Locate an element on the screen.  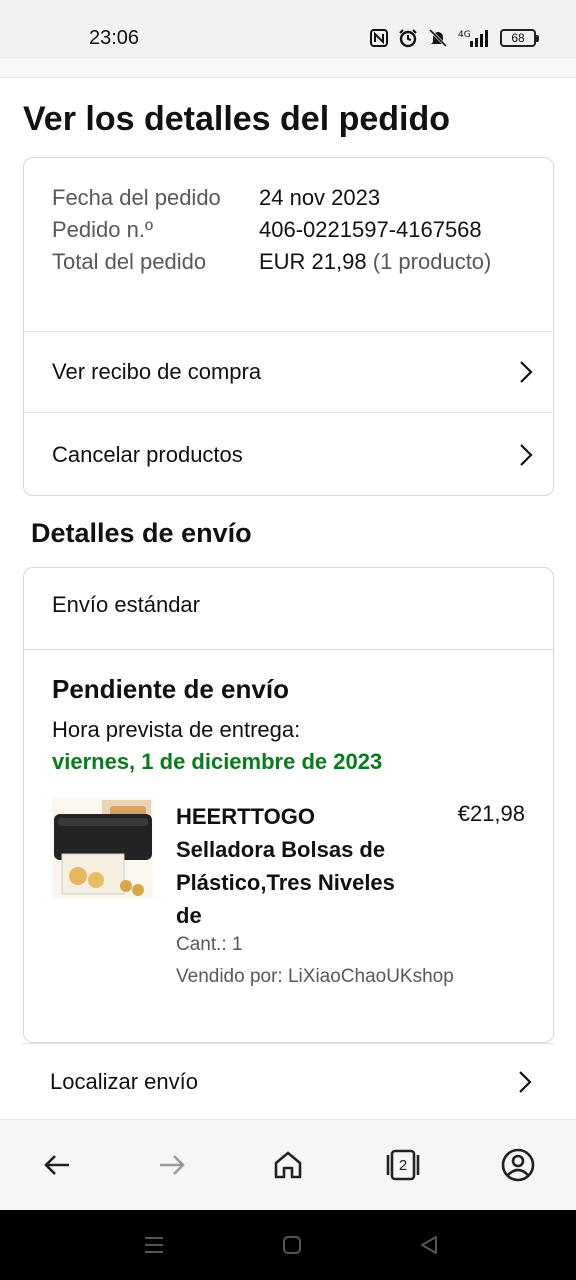
browser-bottom-nav: 2 is located at coordinates (288, 1164).